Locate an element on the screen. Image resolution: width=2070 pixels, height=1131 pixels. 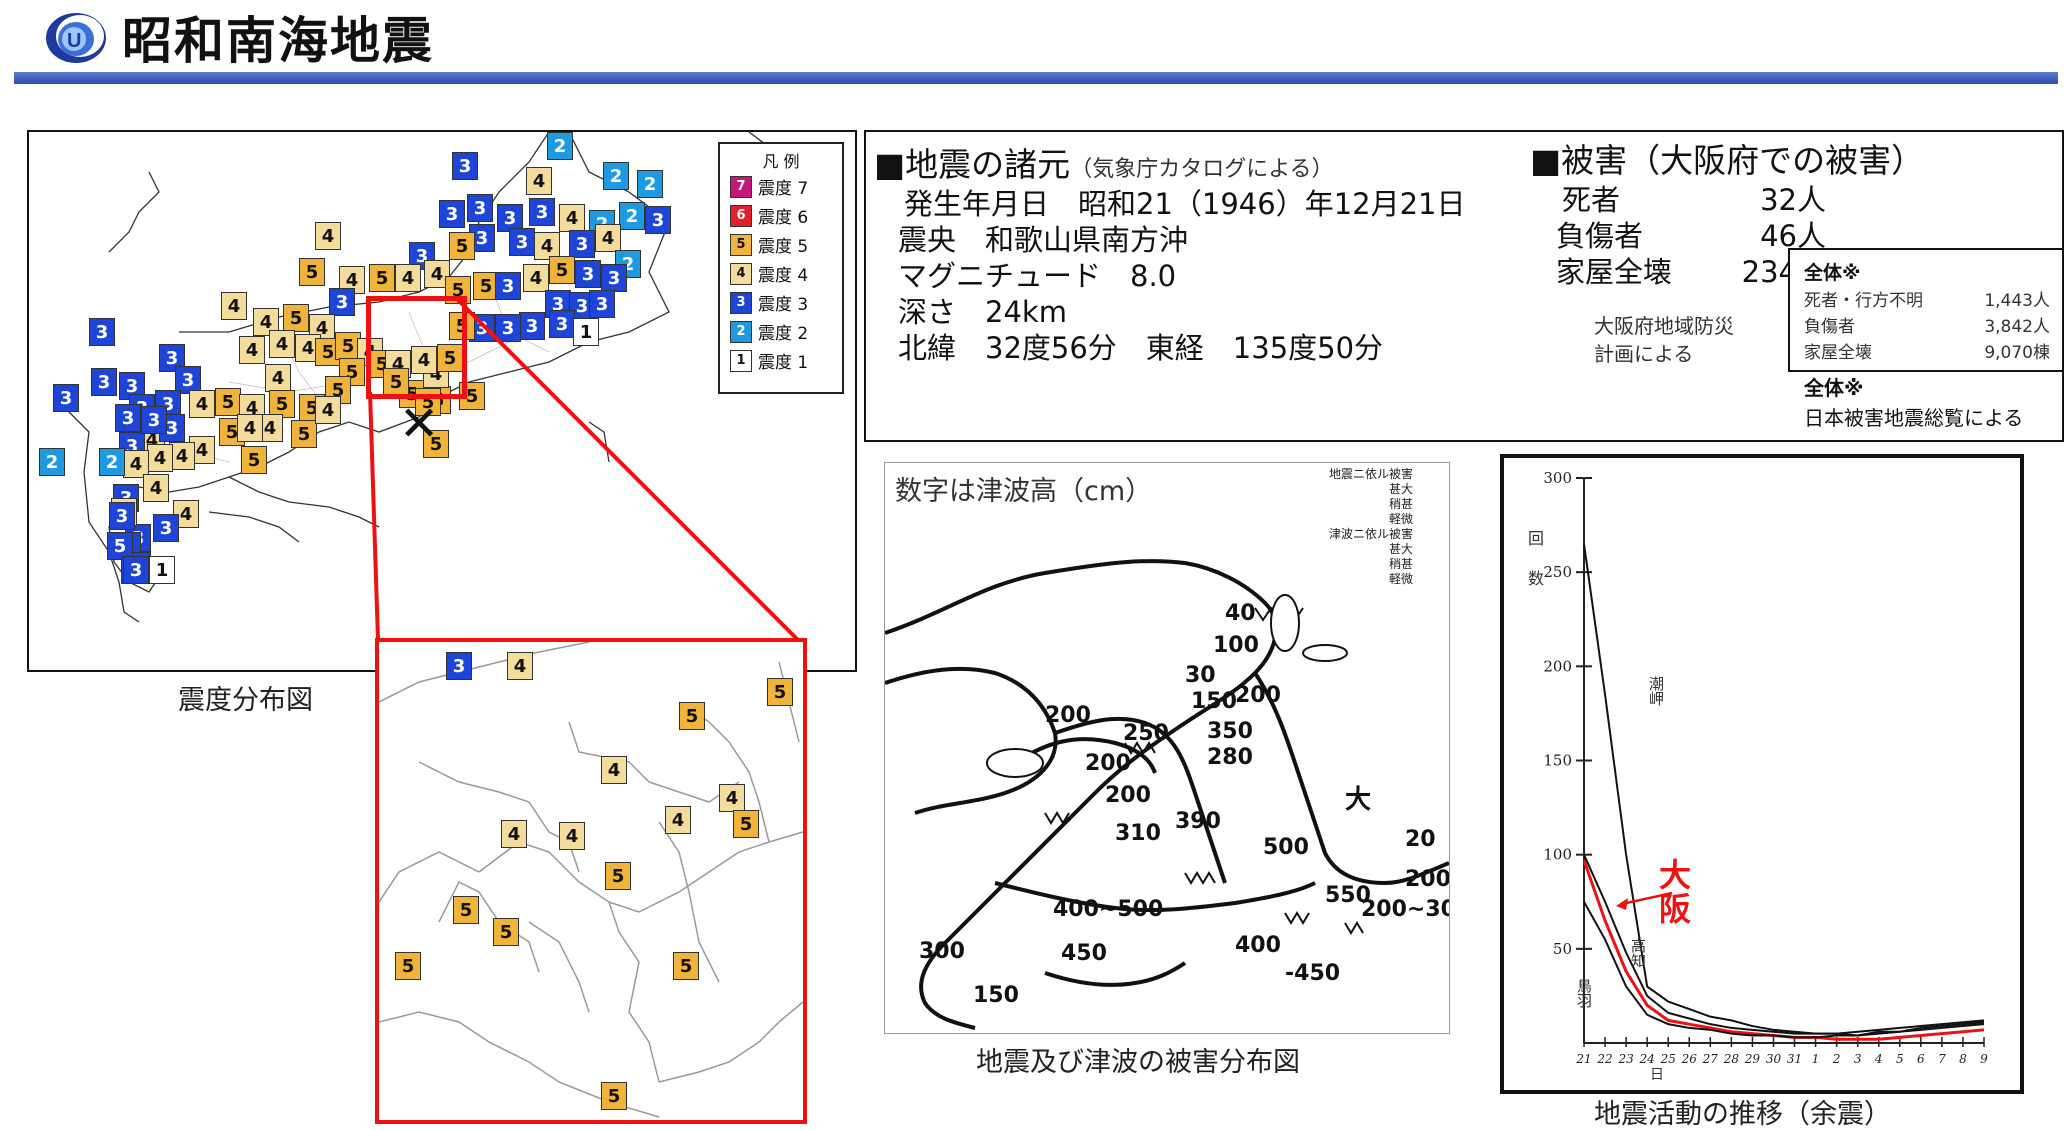
total-houses-label: 家屋全壊 is located at coordinates (1838, 353).